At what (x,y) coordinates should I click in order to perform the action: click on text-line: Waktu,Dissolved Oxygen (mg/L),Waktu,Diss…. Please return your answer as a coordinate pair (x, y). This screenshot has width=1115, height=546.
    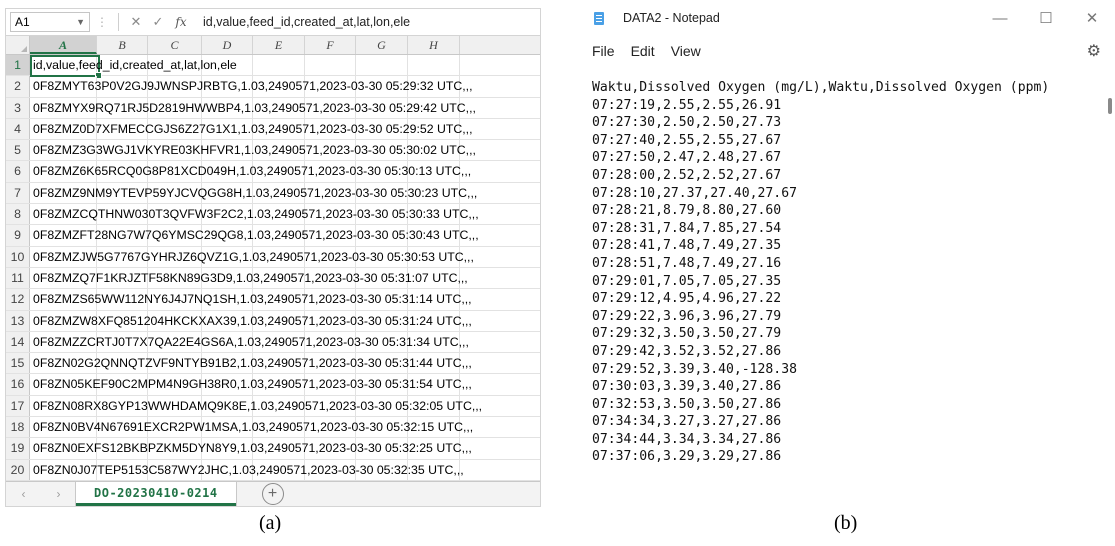
    Looking at the image, I should click on (821, 87).